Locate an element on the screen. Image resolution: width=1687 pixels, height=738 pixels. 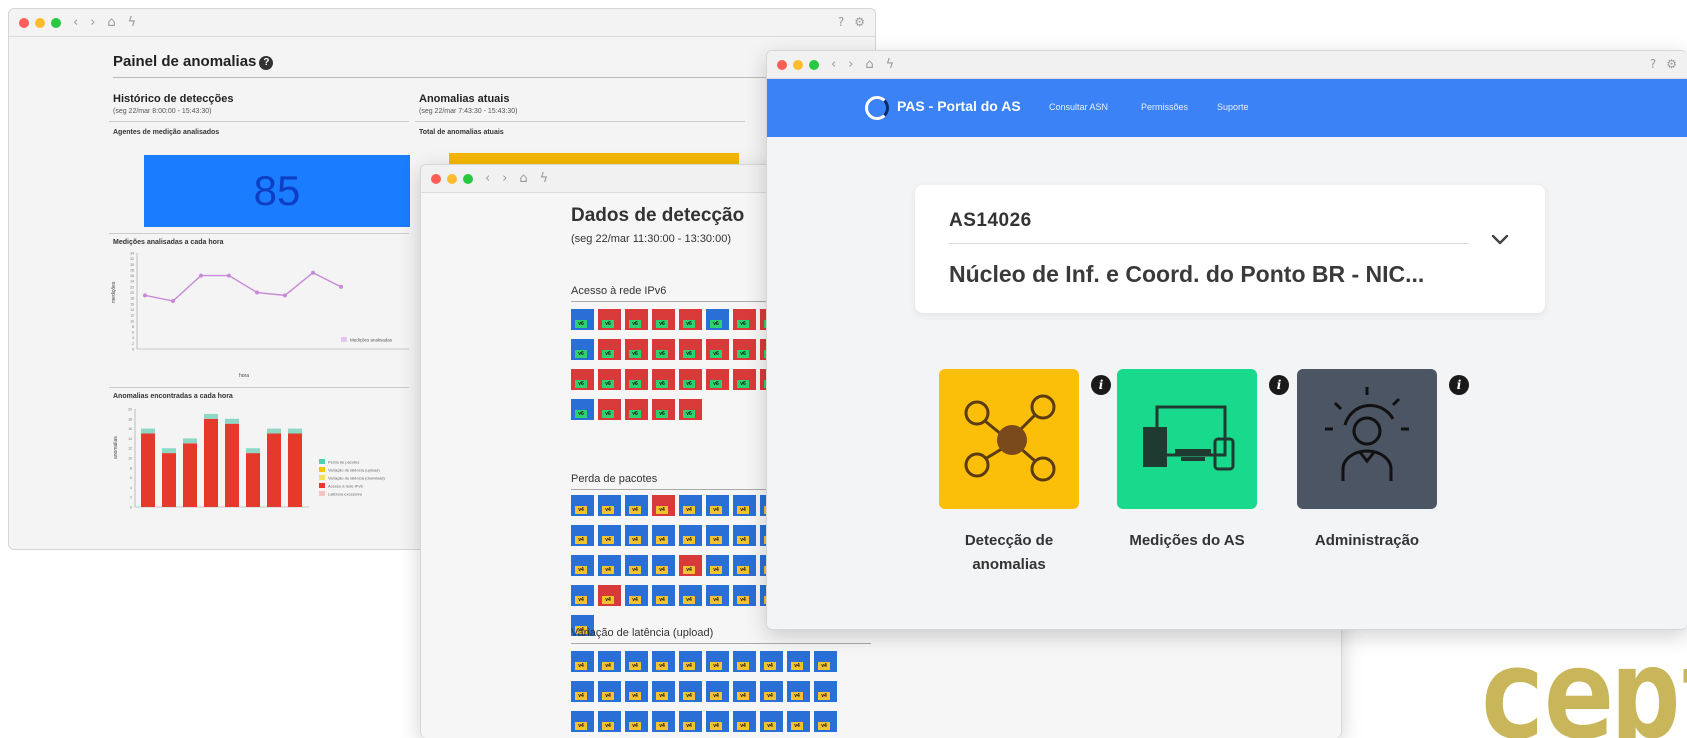
nav-consult-asn: Consultar ASN is located at coordinates (1078, 107).